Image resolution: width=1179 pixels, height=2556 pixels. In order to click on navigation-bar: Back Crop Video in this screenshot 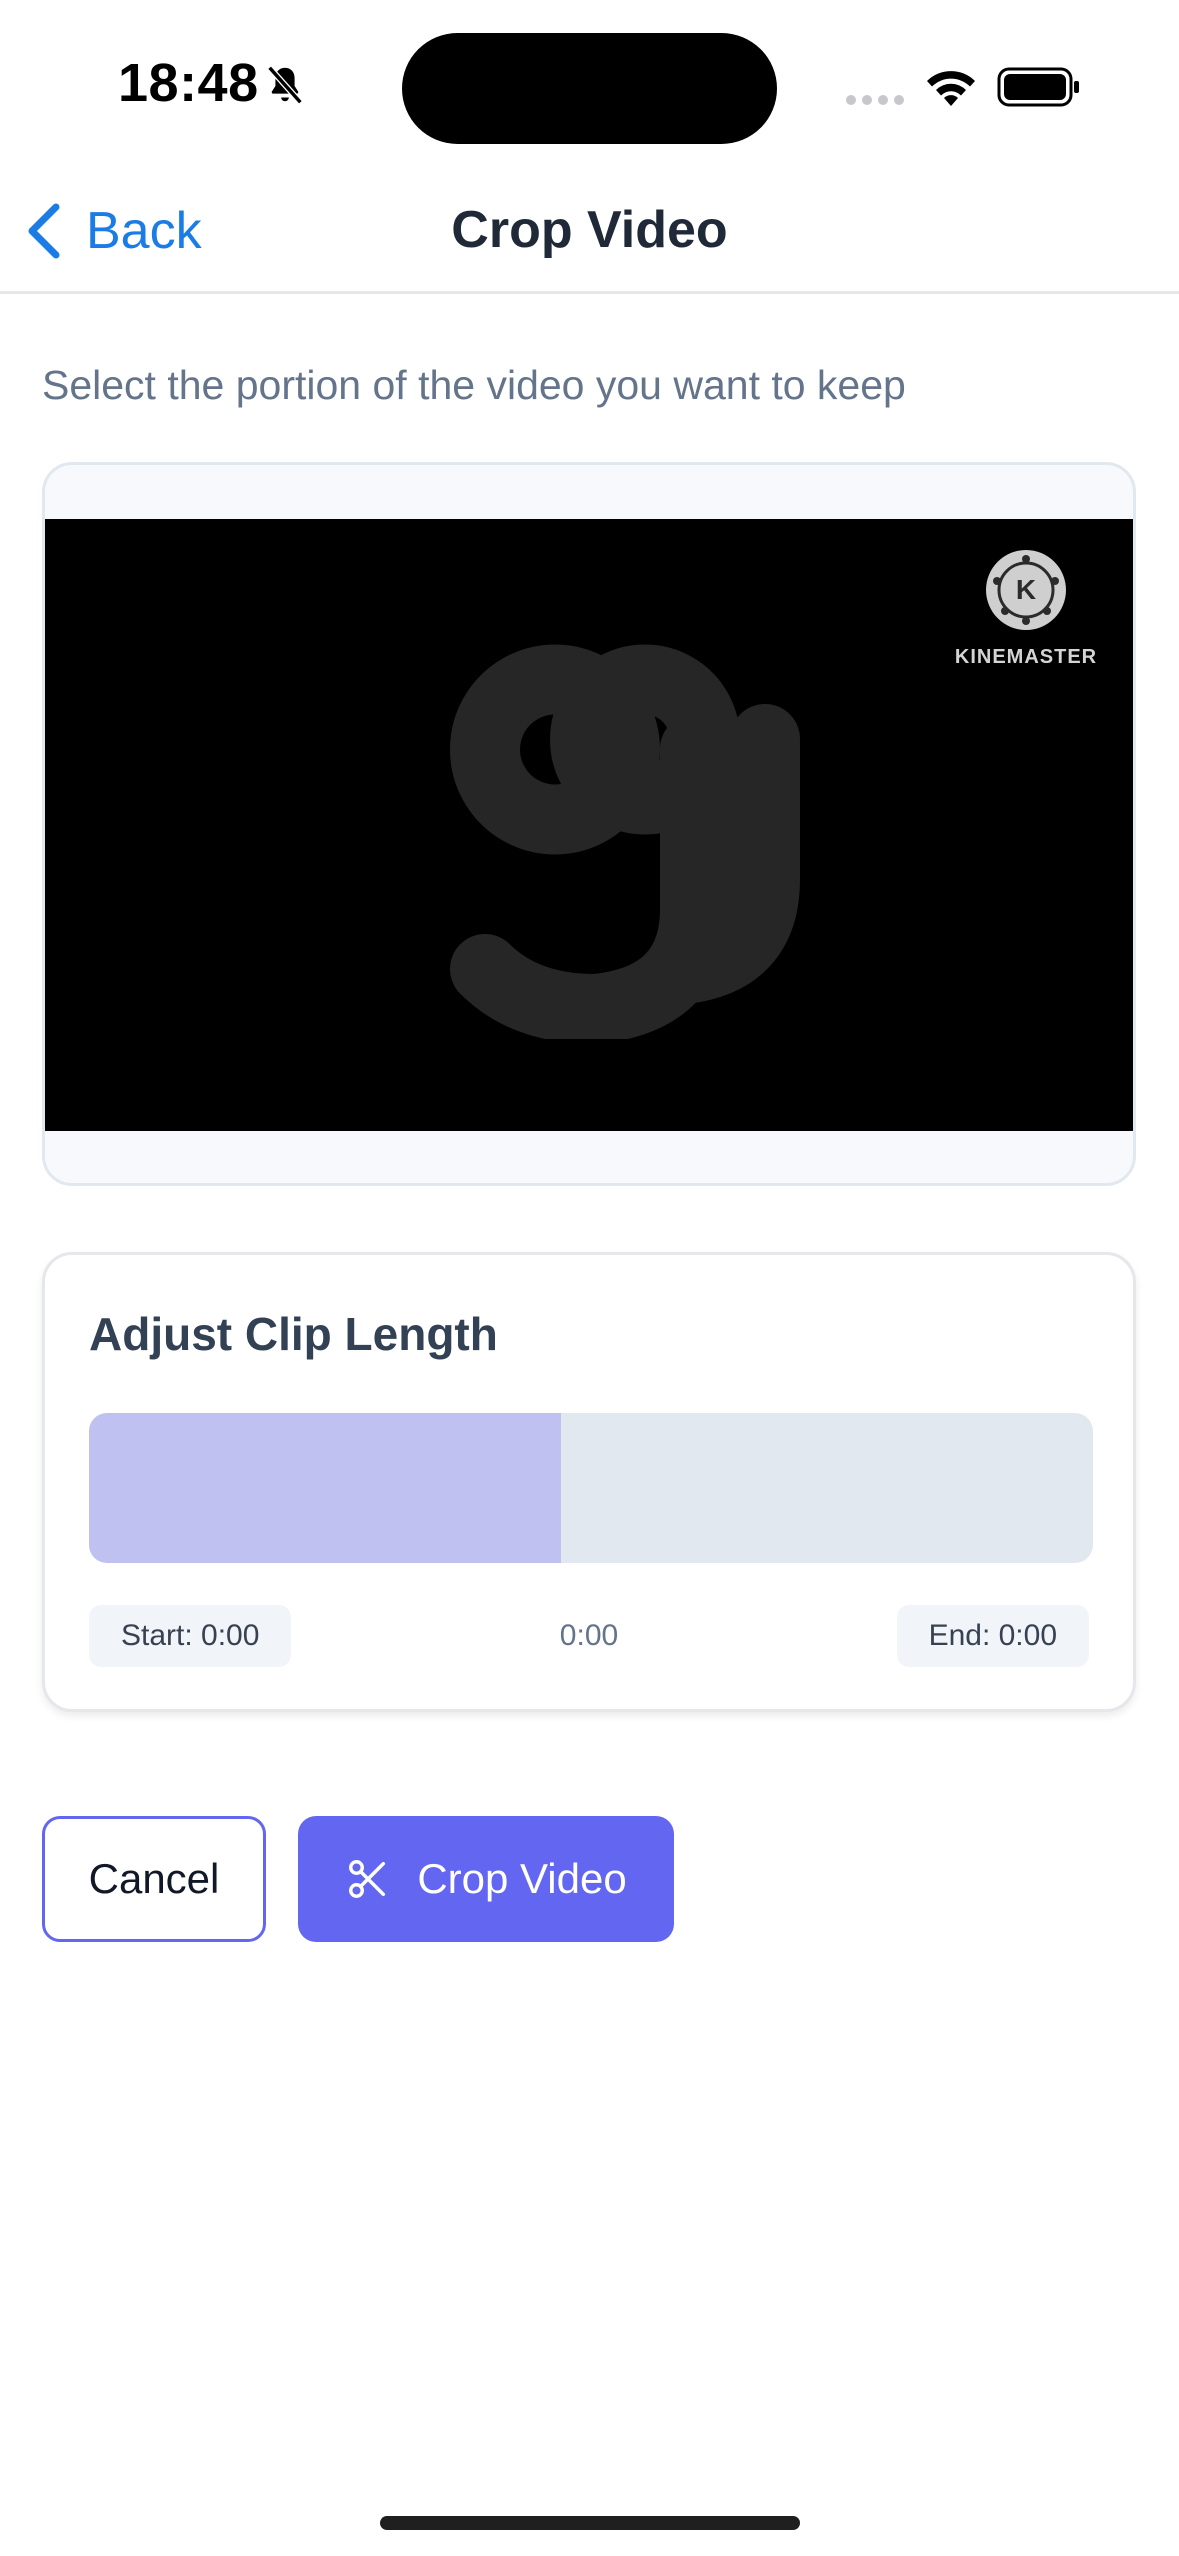, I will do `click(589, 232)`.